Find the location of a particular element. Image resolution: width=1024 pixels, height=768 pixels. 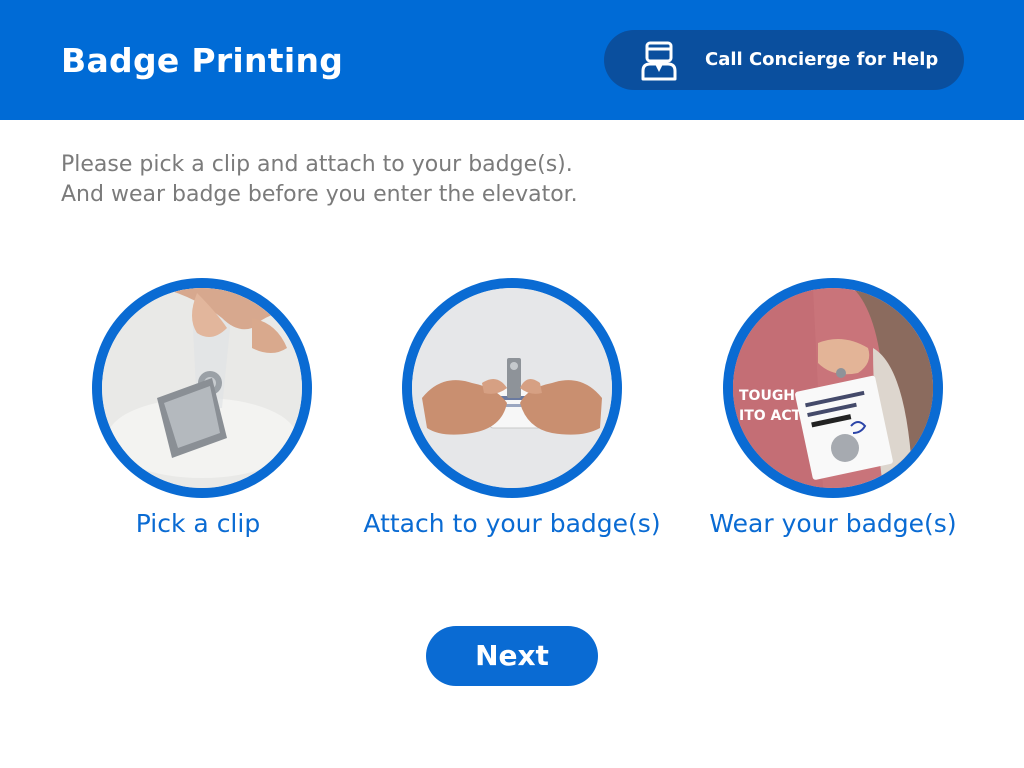

step-1-photo-clip is located at coordinates (202, 388).